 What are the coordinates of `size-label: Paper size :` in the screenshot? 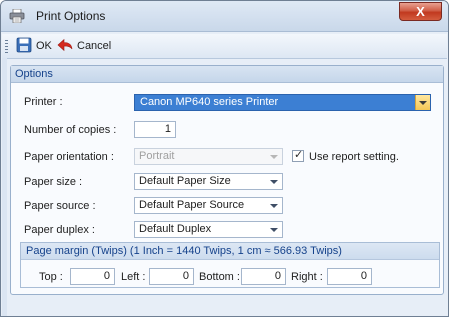 It's located at (53, 182).